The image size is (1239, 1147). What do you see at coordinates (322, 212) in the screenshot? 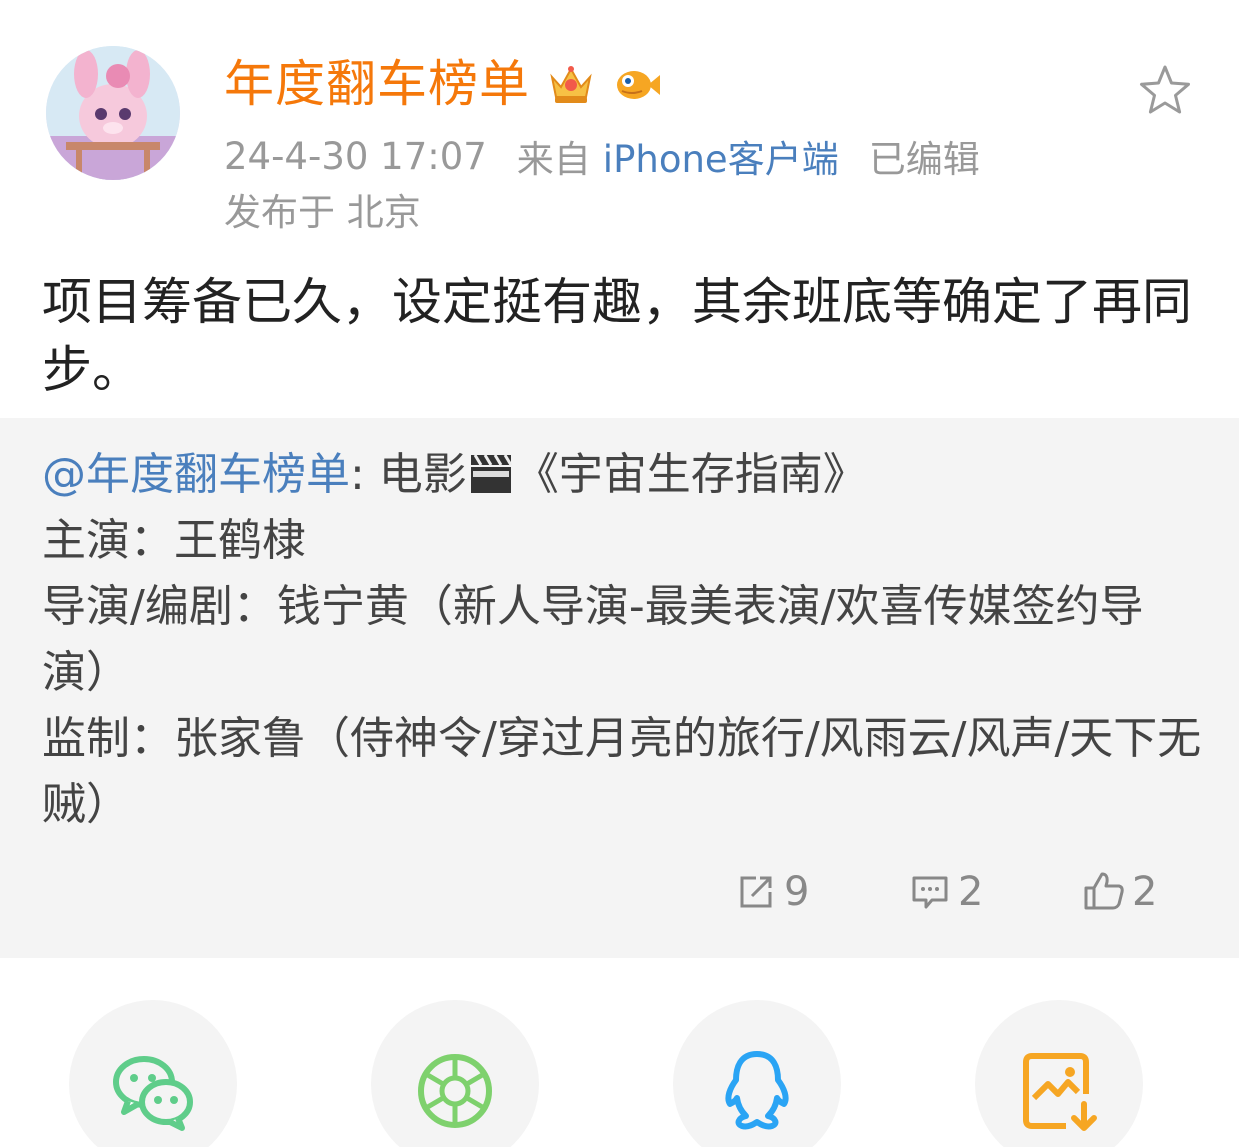
I see `post-location: 发布于 北京` at bounding box center [322, 212].